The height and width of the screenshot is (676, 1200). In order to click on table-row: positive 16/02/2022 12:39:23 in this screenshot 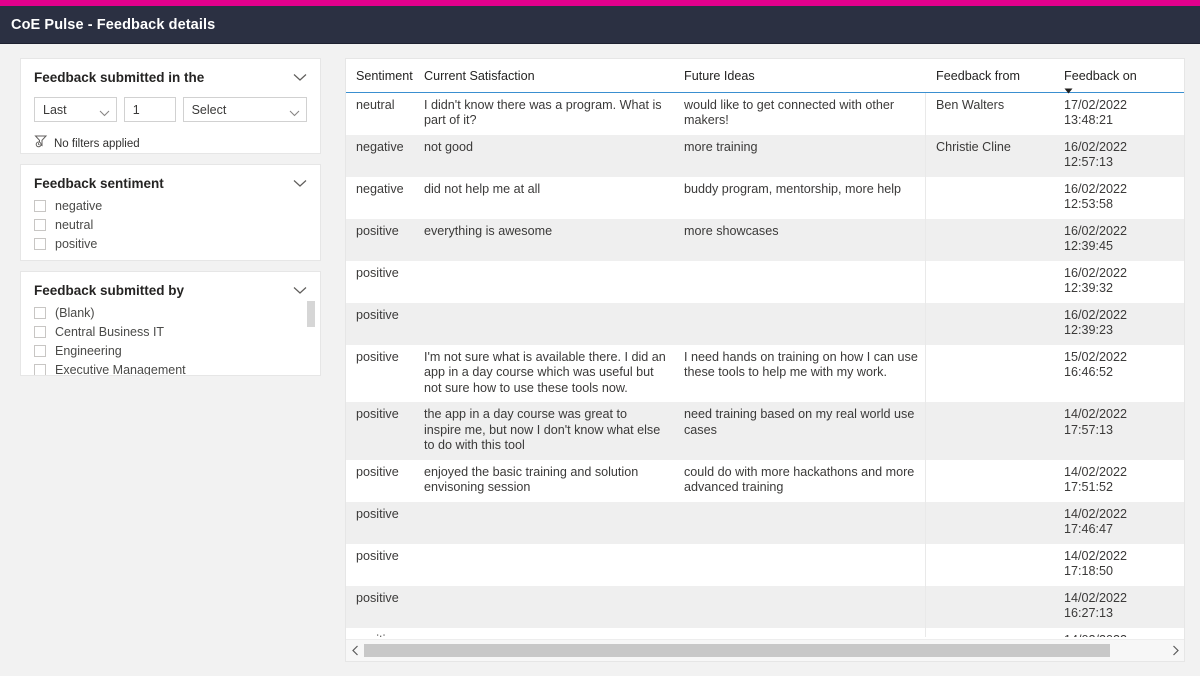, I will do `click(765, 323)`.